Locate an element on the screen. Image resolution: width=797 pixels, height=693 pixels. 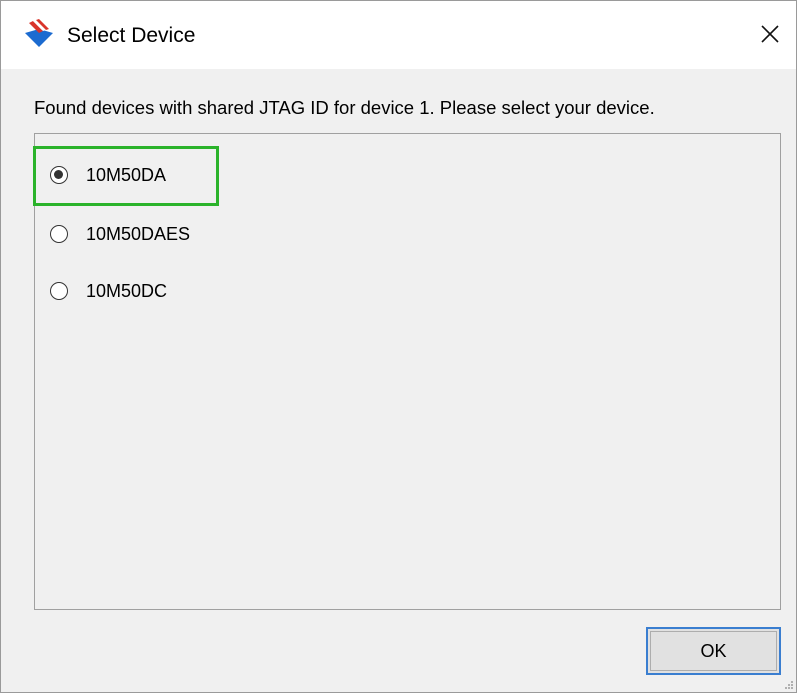
app-logo-icon is located at coordinates (39, 33).